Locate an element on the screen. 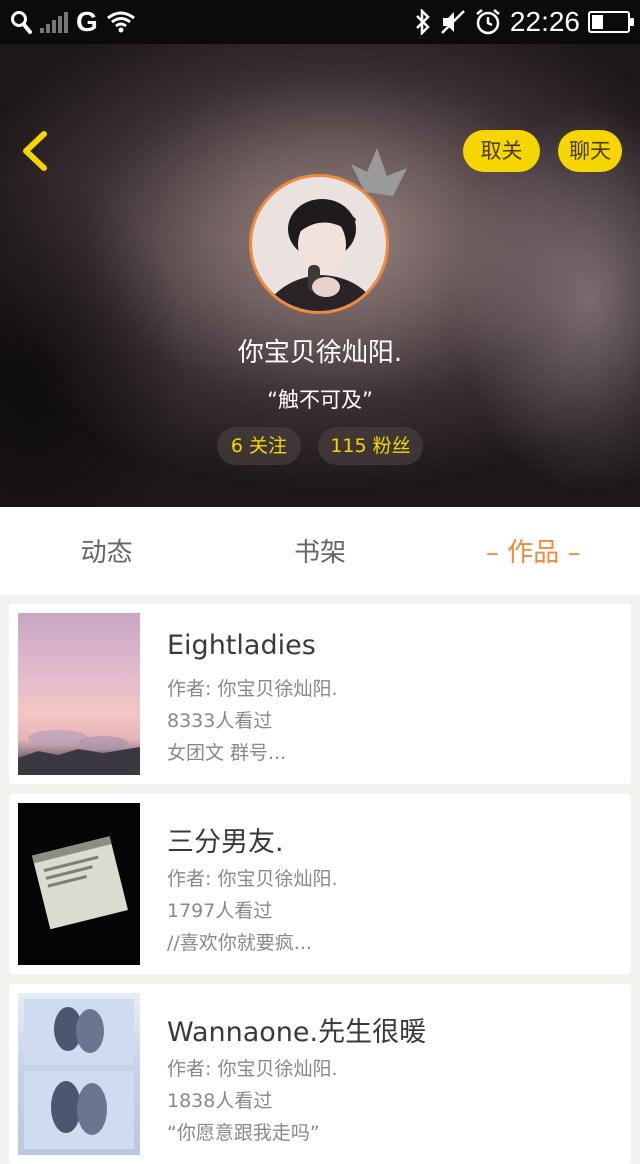 The height and width of the screenshot is (1164, 640). tab-works: – 作品 – is located at coordinates (533, 551).